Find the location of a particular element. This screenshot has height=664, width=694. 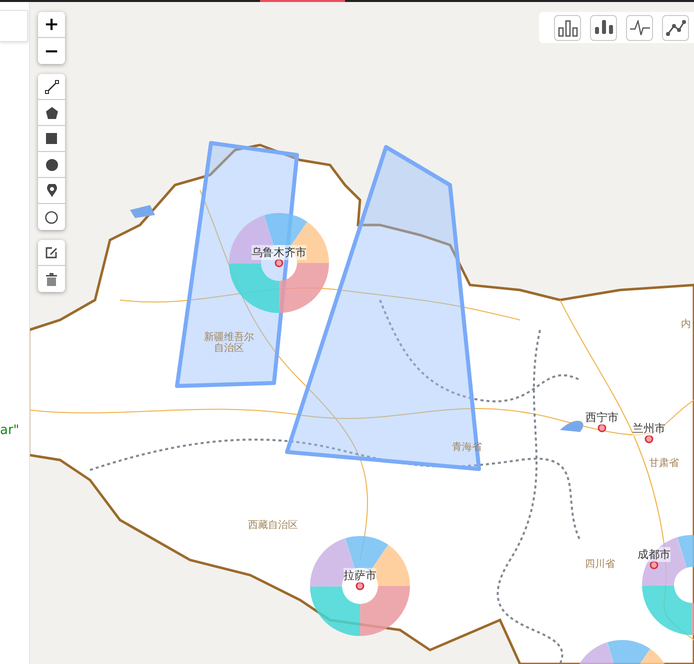

circle-icon is located at coordinates (52, 164).